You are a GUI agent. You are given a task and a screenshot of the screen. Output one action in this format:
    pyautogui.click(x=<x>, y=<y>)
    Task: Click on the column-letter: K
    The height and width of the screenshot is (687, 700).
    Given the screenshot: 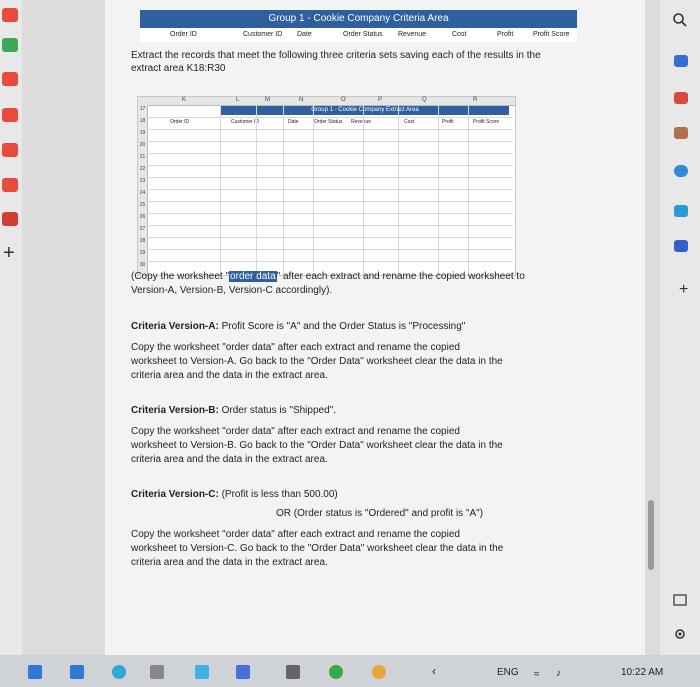 What is the action you would take?
    pyautogui.click(x=184, y=100)
    